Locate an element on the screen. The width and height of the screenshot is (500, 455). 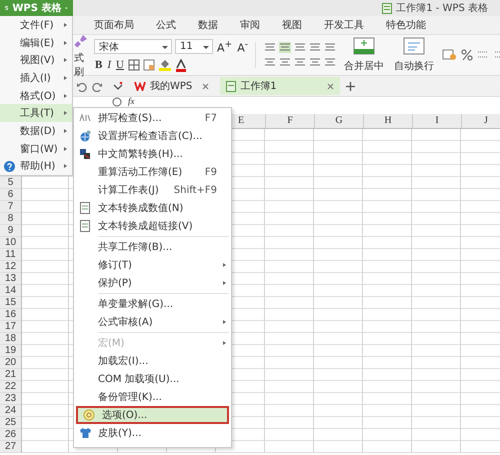
row-header: 21 is located at coordinates (10, 375).